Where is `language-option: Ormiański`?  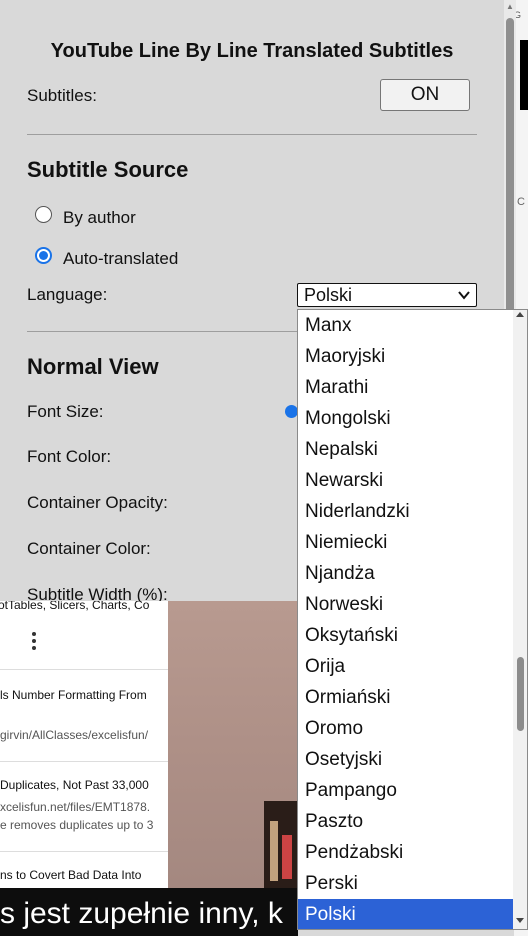 language-option: Ormiański is located at coordinates (406, 697).